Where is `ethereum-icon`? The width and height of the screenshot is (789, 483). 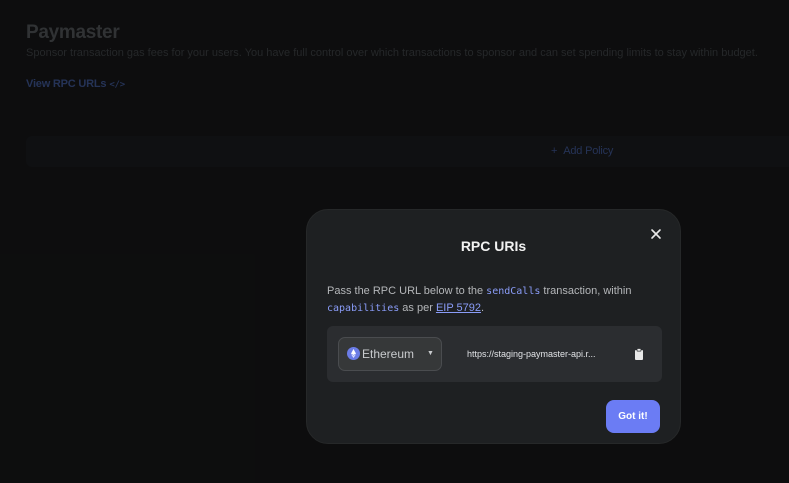 ethereum-icon is located at coordinates (353, 353).